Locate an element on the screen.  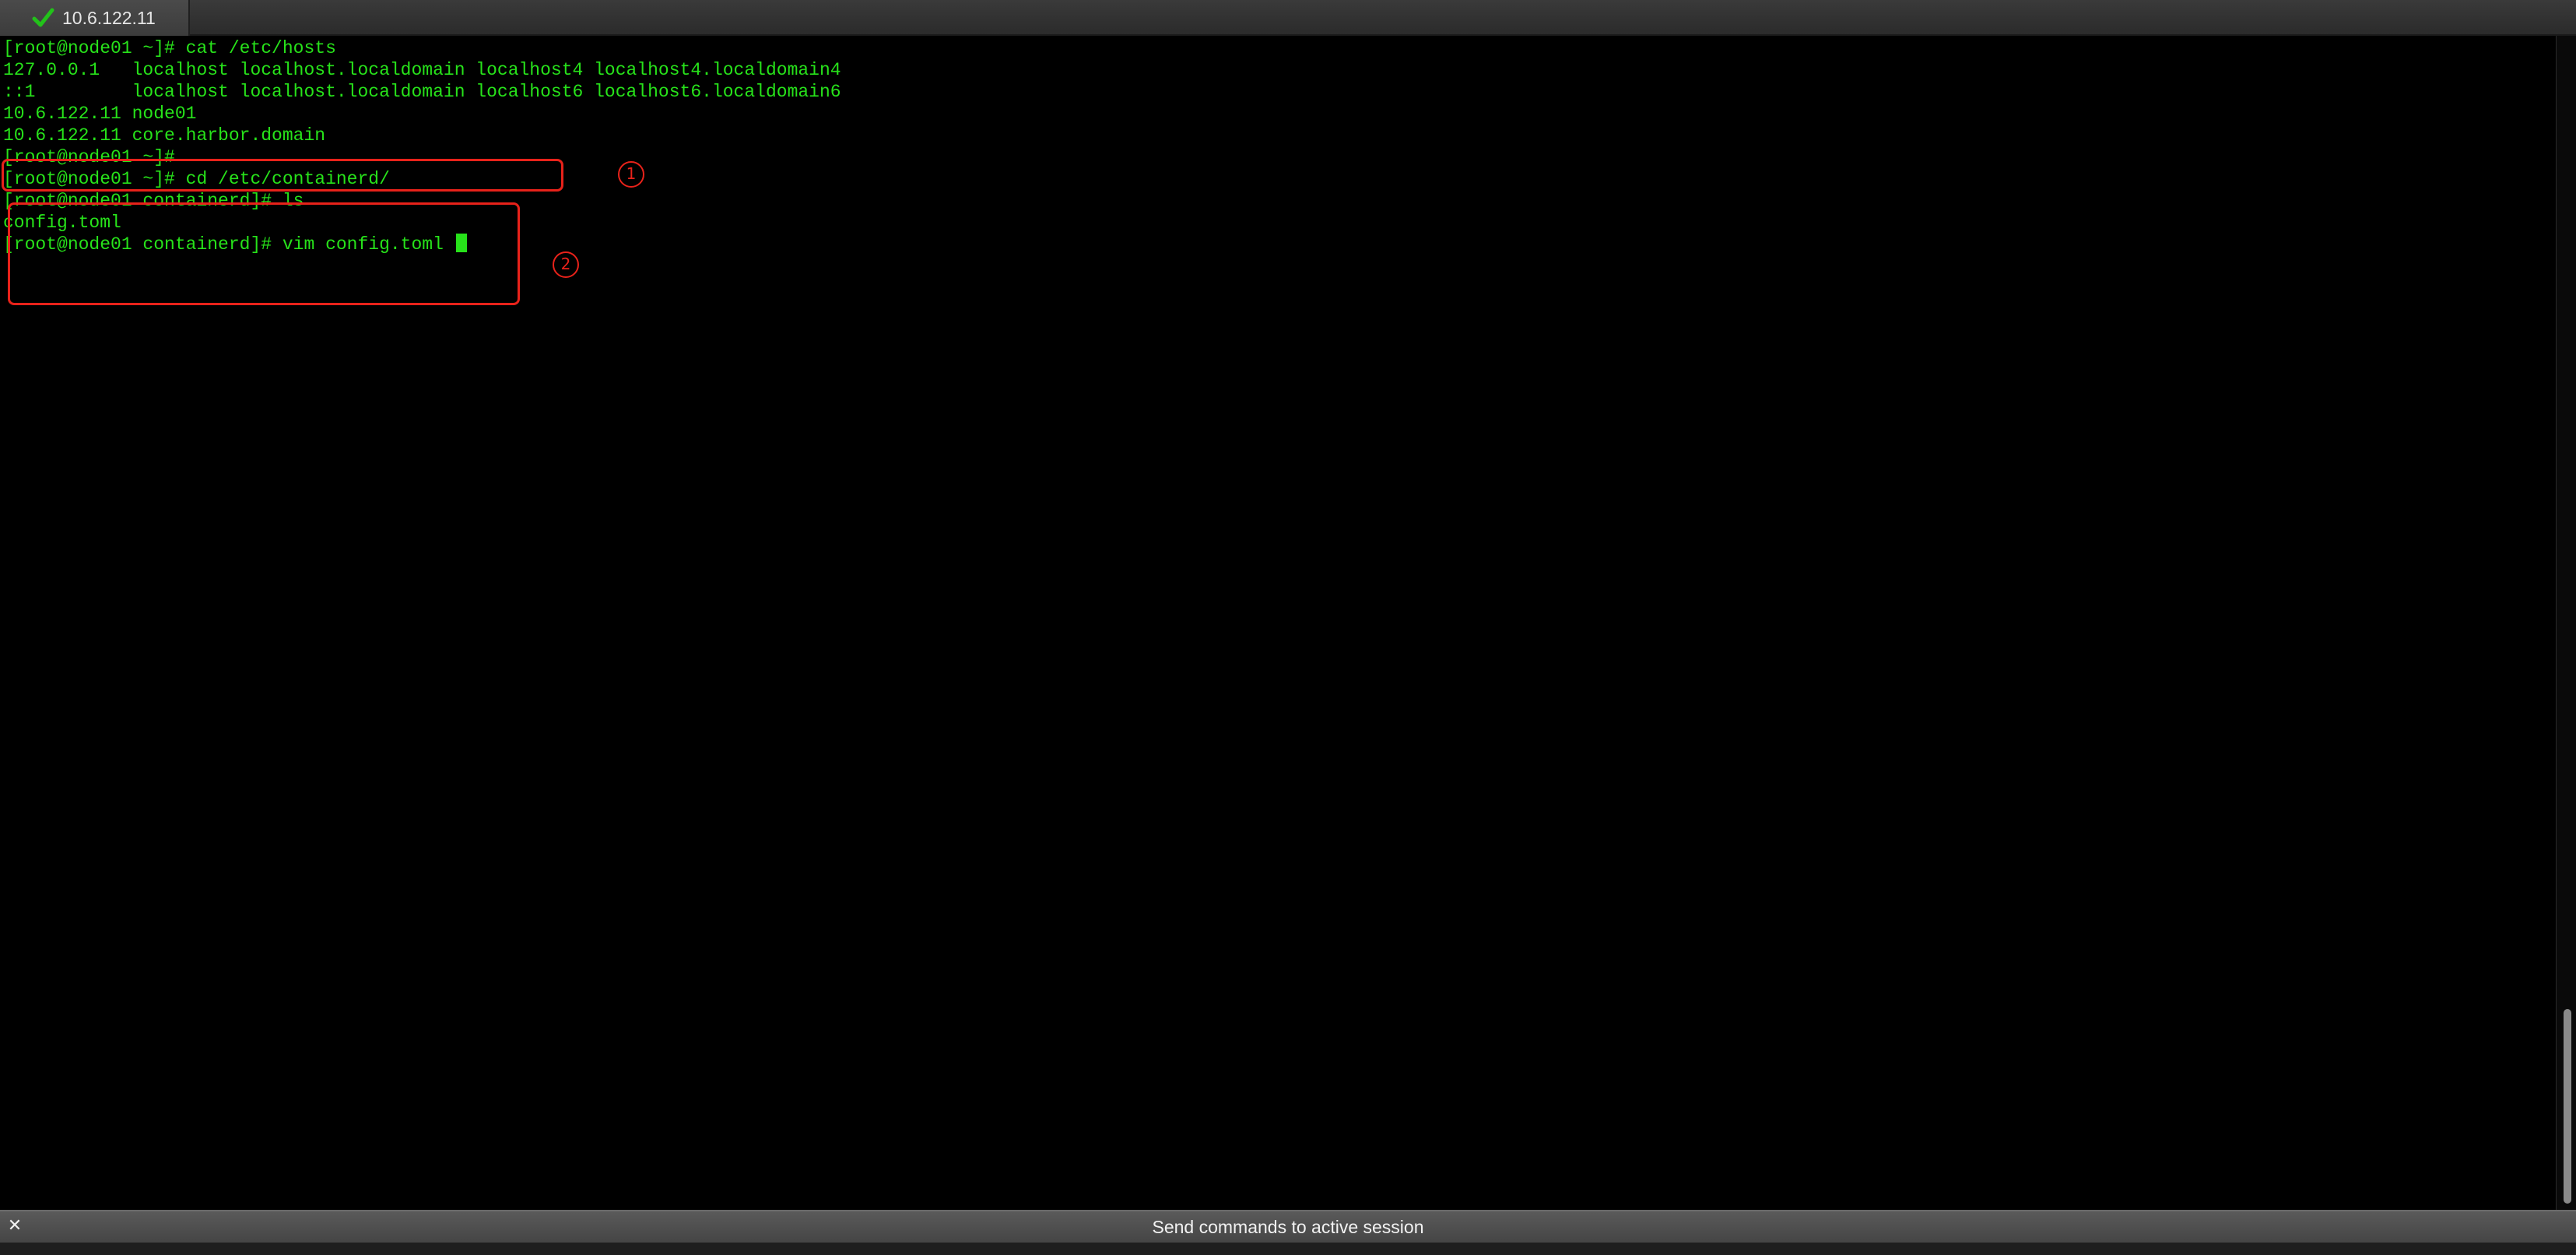
annotation-number-1: 1 is located at coordinates (631, 174).